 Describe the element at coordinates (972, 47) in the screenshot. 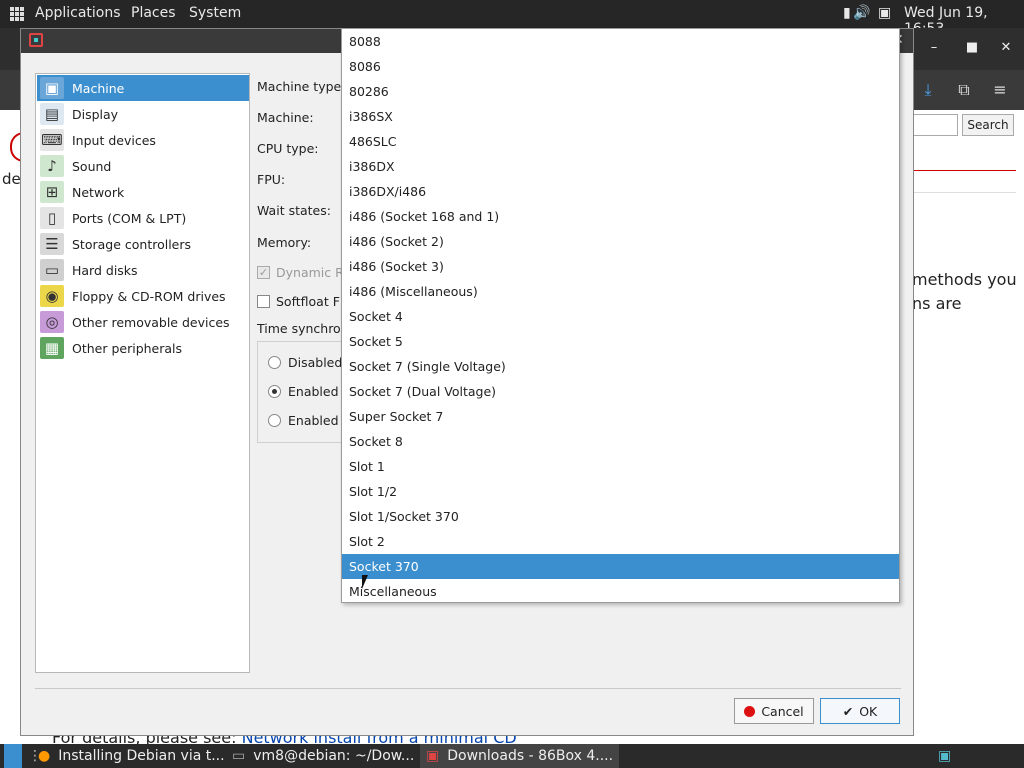

I see `maximize-icon: ■` at that location.